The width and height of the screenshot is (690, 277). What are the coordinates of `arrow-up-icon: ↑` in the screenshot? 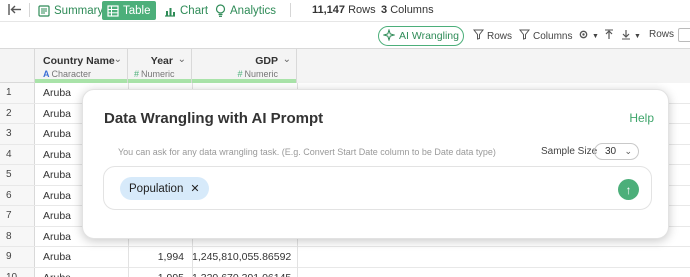 It's located at (628, 189).